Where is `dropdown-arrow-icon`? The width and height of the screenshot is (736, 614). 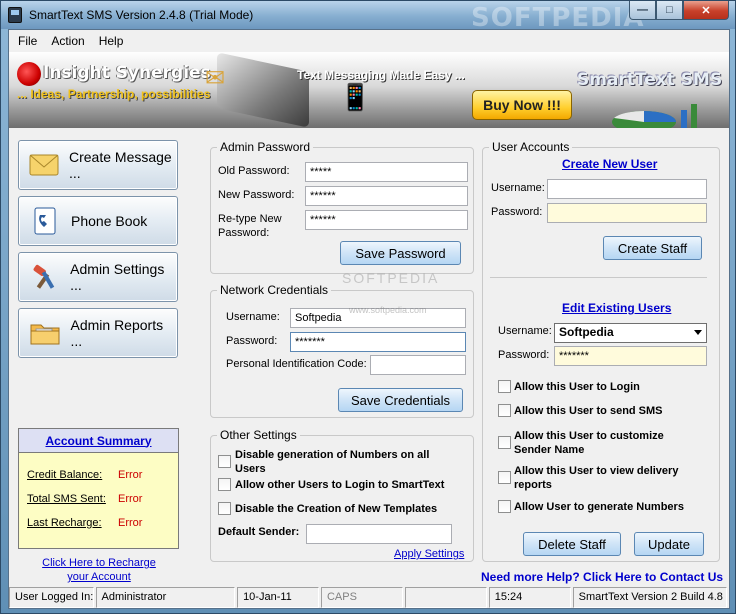
dropdown-arrow-icon is located at coordinates (698, 332).